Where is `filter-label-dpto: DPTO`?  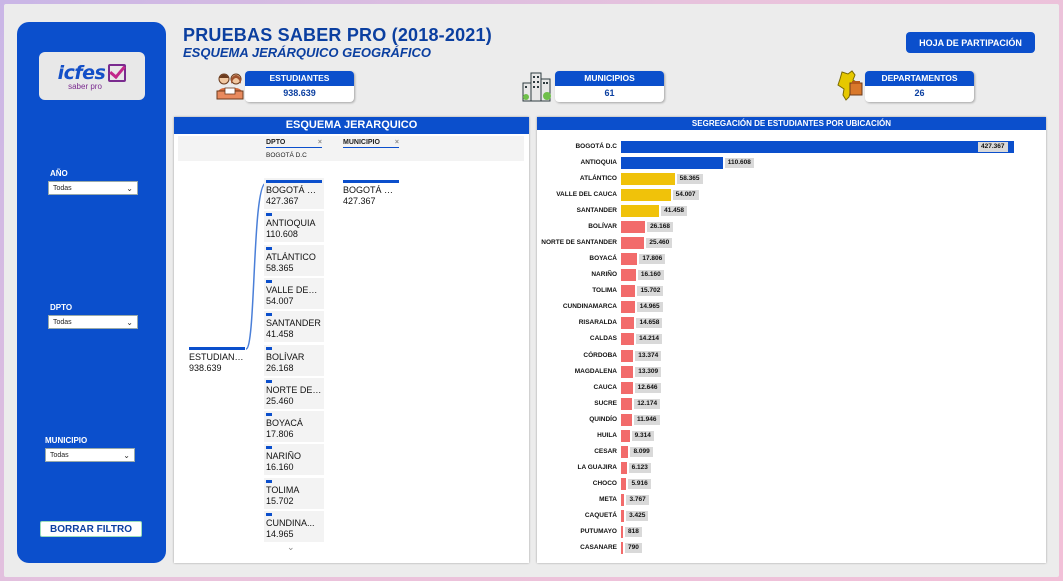
filter-label-dpto: DPTO is located at coordinates (61, 307).